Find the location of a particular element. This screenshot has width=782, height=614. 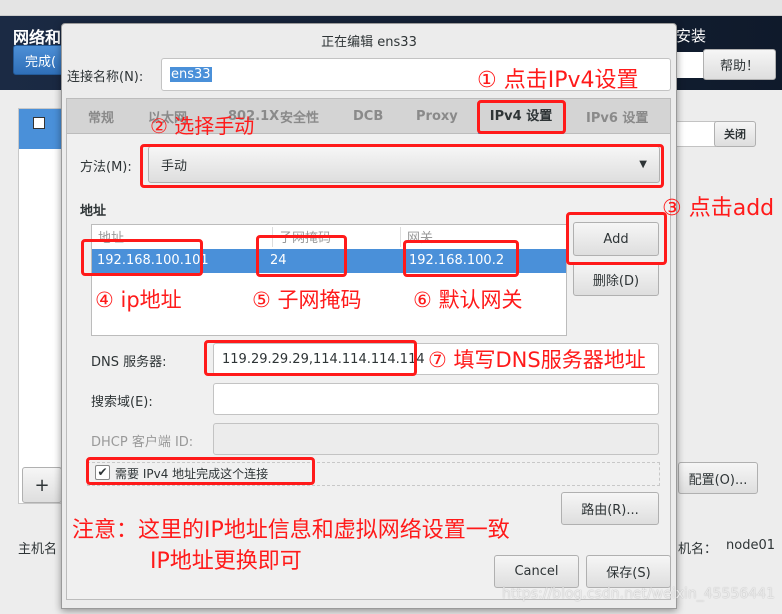

highlight-method is located at coordinates (402, 166).